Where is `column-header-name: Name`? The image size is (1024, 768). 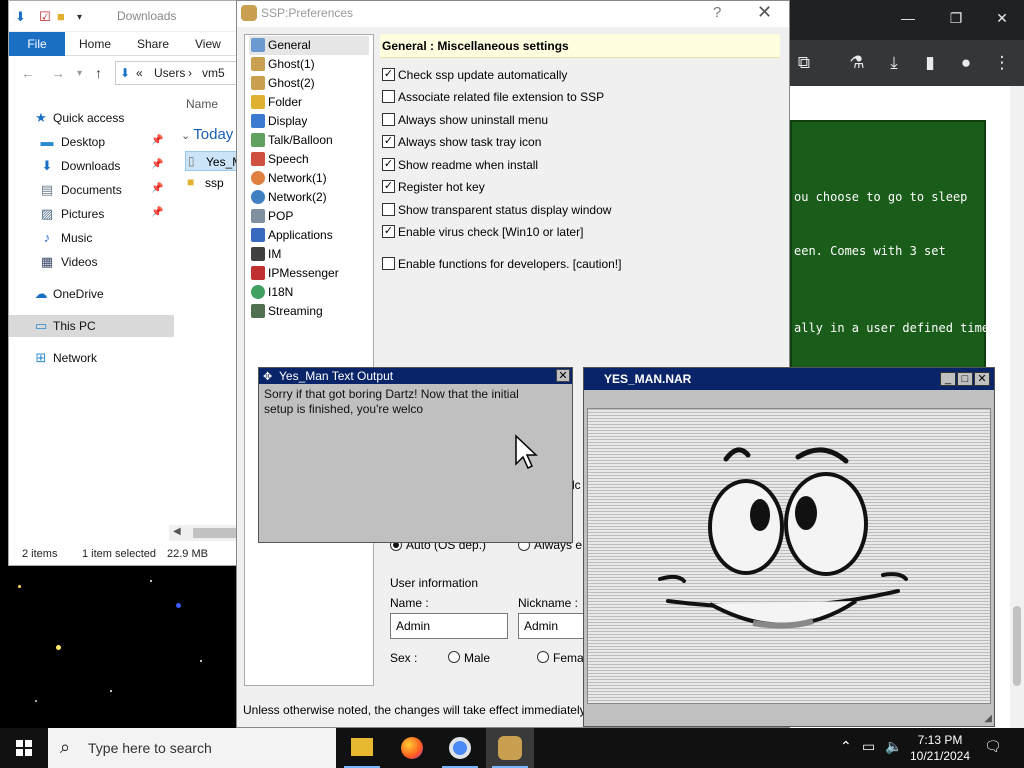 column-header-name: Name is located at coordinates (202, 104).